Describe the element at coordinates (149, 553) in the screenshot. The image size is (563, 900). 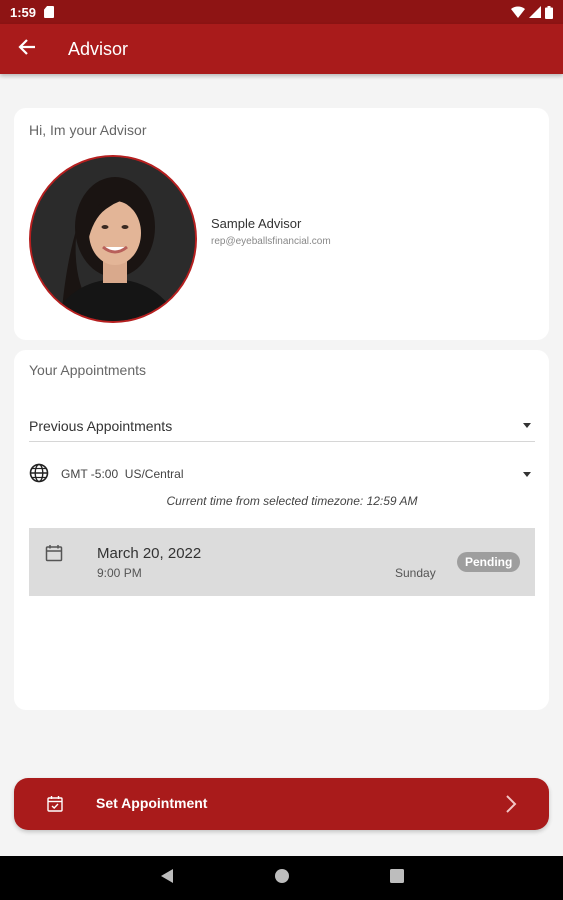
I see `appointment-date: March 20, 2022` at that location.